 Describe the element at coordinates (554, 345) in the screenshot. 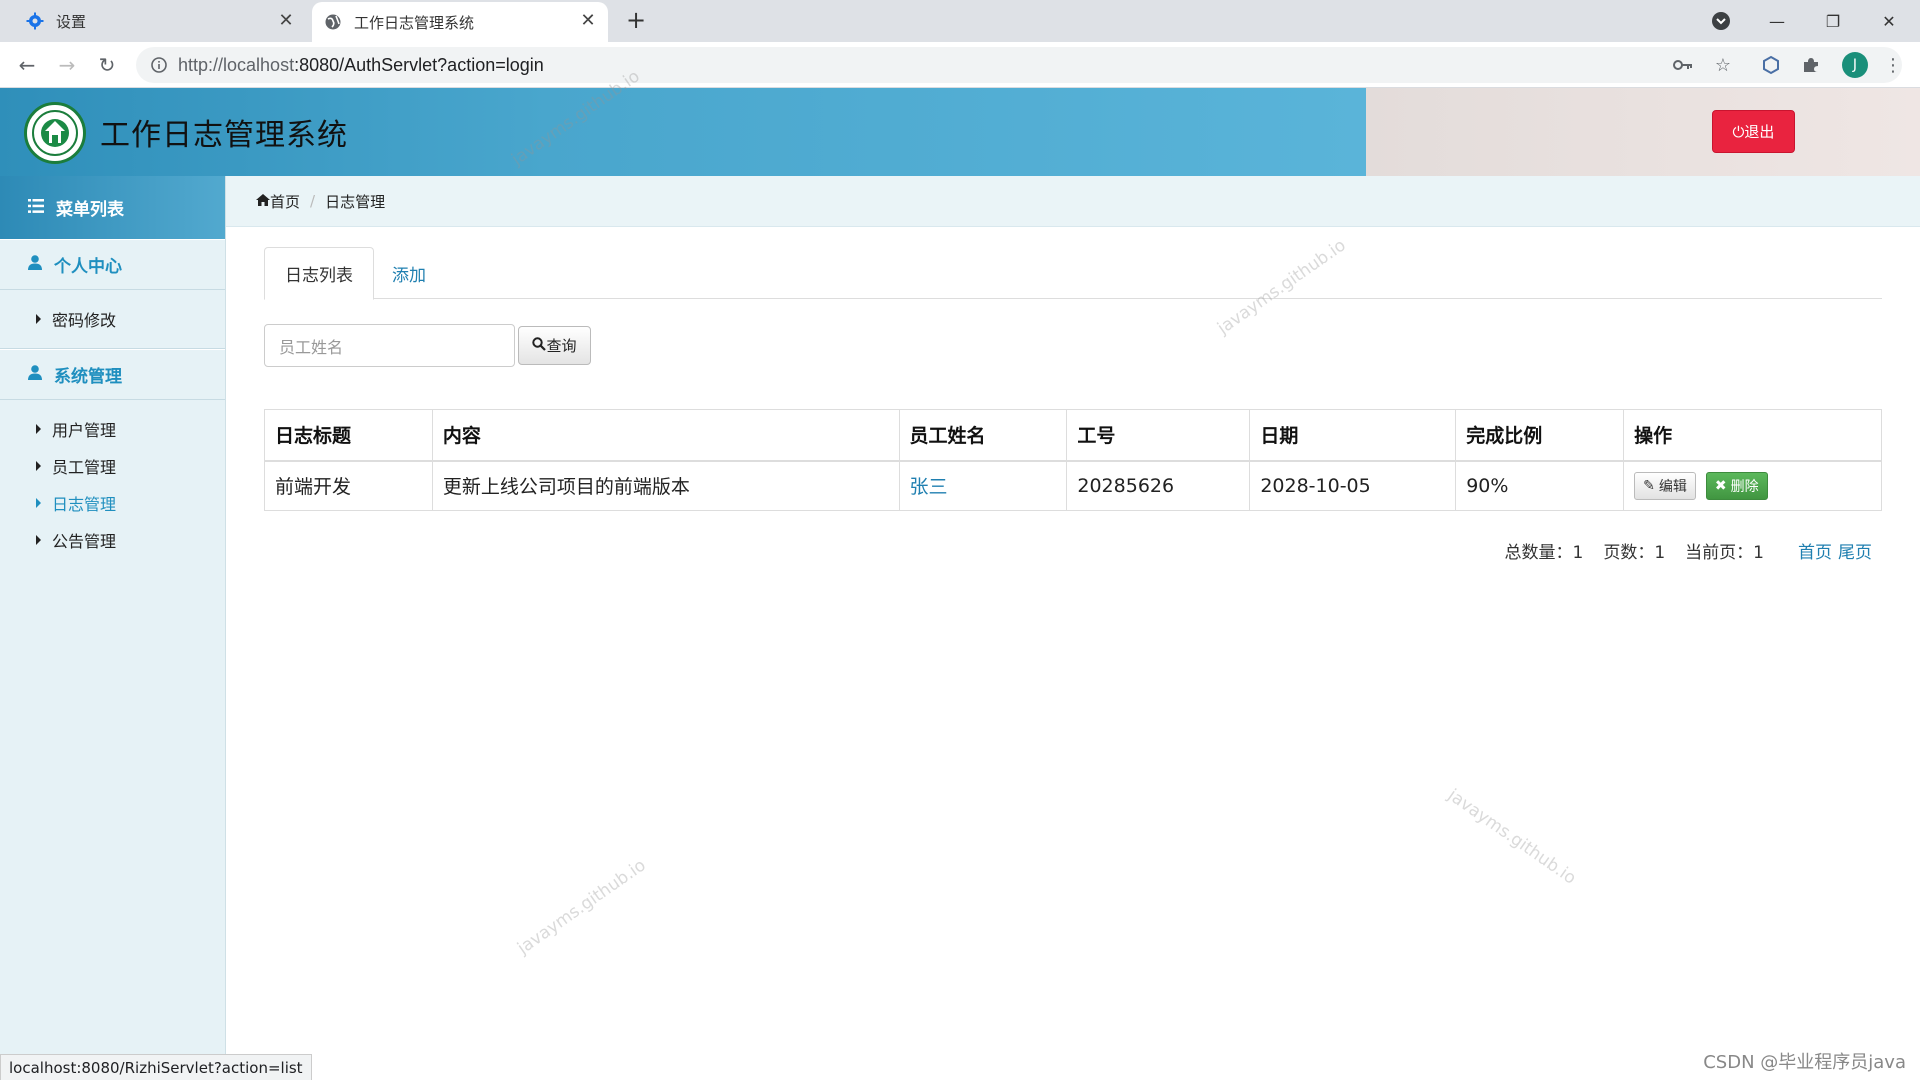

I see `search-button: 查询` at that location.